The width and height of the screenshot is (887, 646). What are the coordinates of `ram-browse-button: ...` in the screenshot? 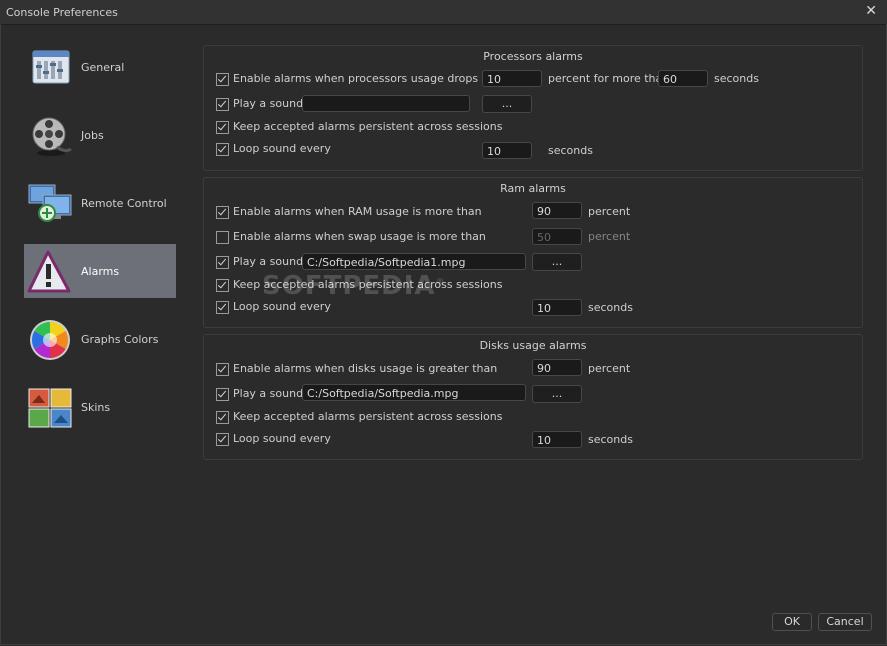 It's located at (557, 262).